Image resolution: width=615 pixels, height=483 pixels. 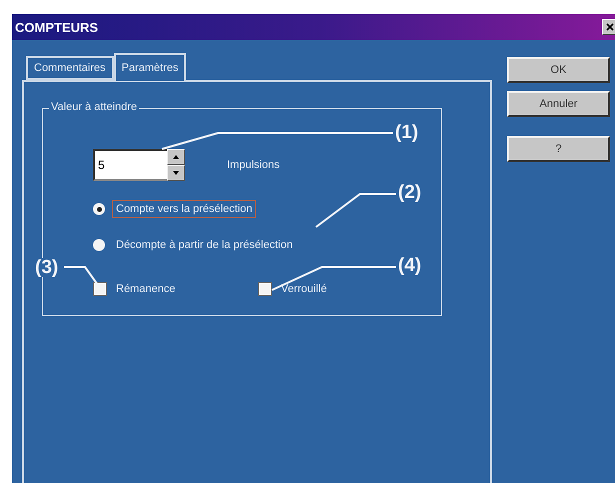 I want to click on radio-label: Décompte à partir de la présélection, so click(x=204, y=245).